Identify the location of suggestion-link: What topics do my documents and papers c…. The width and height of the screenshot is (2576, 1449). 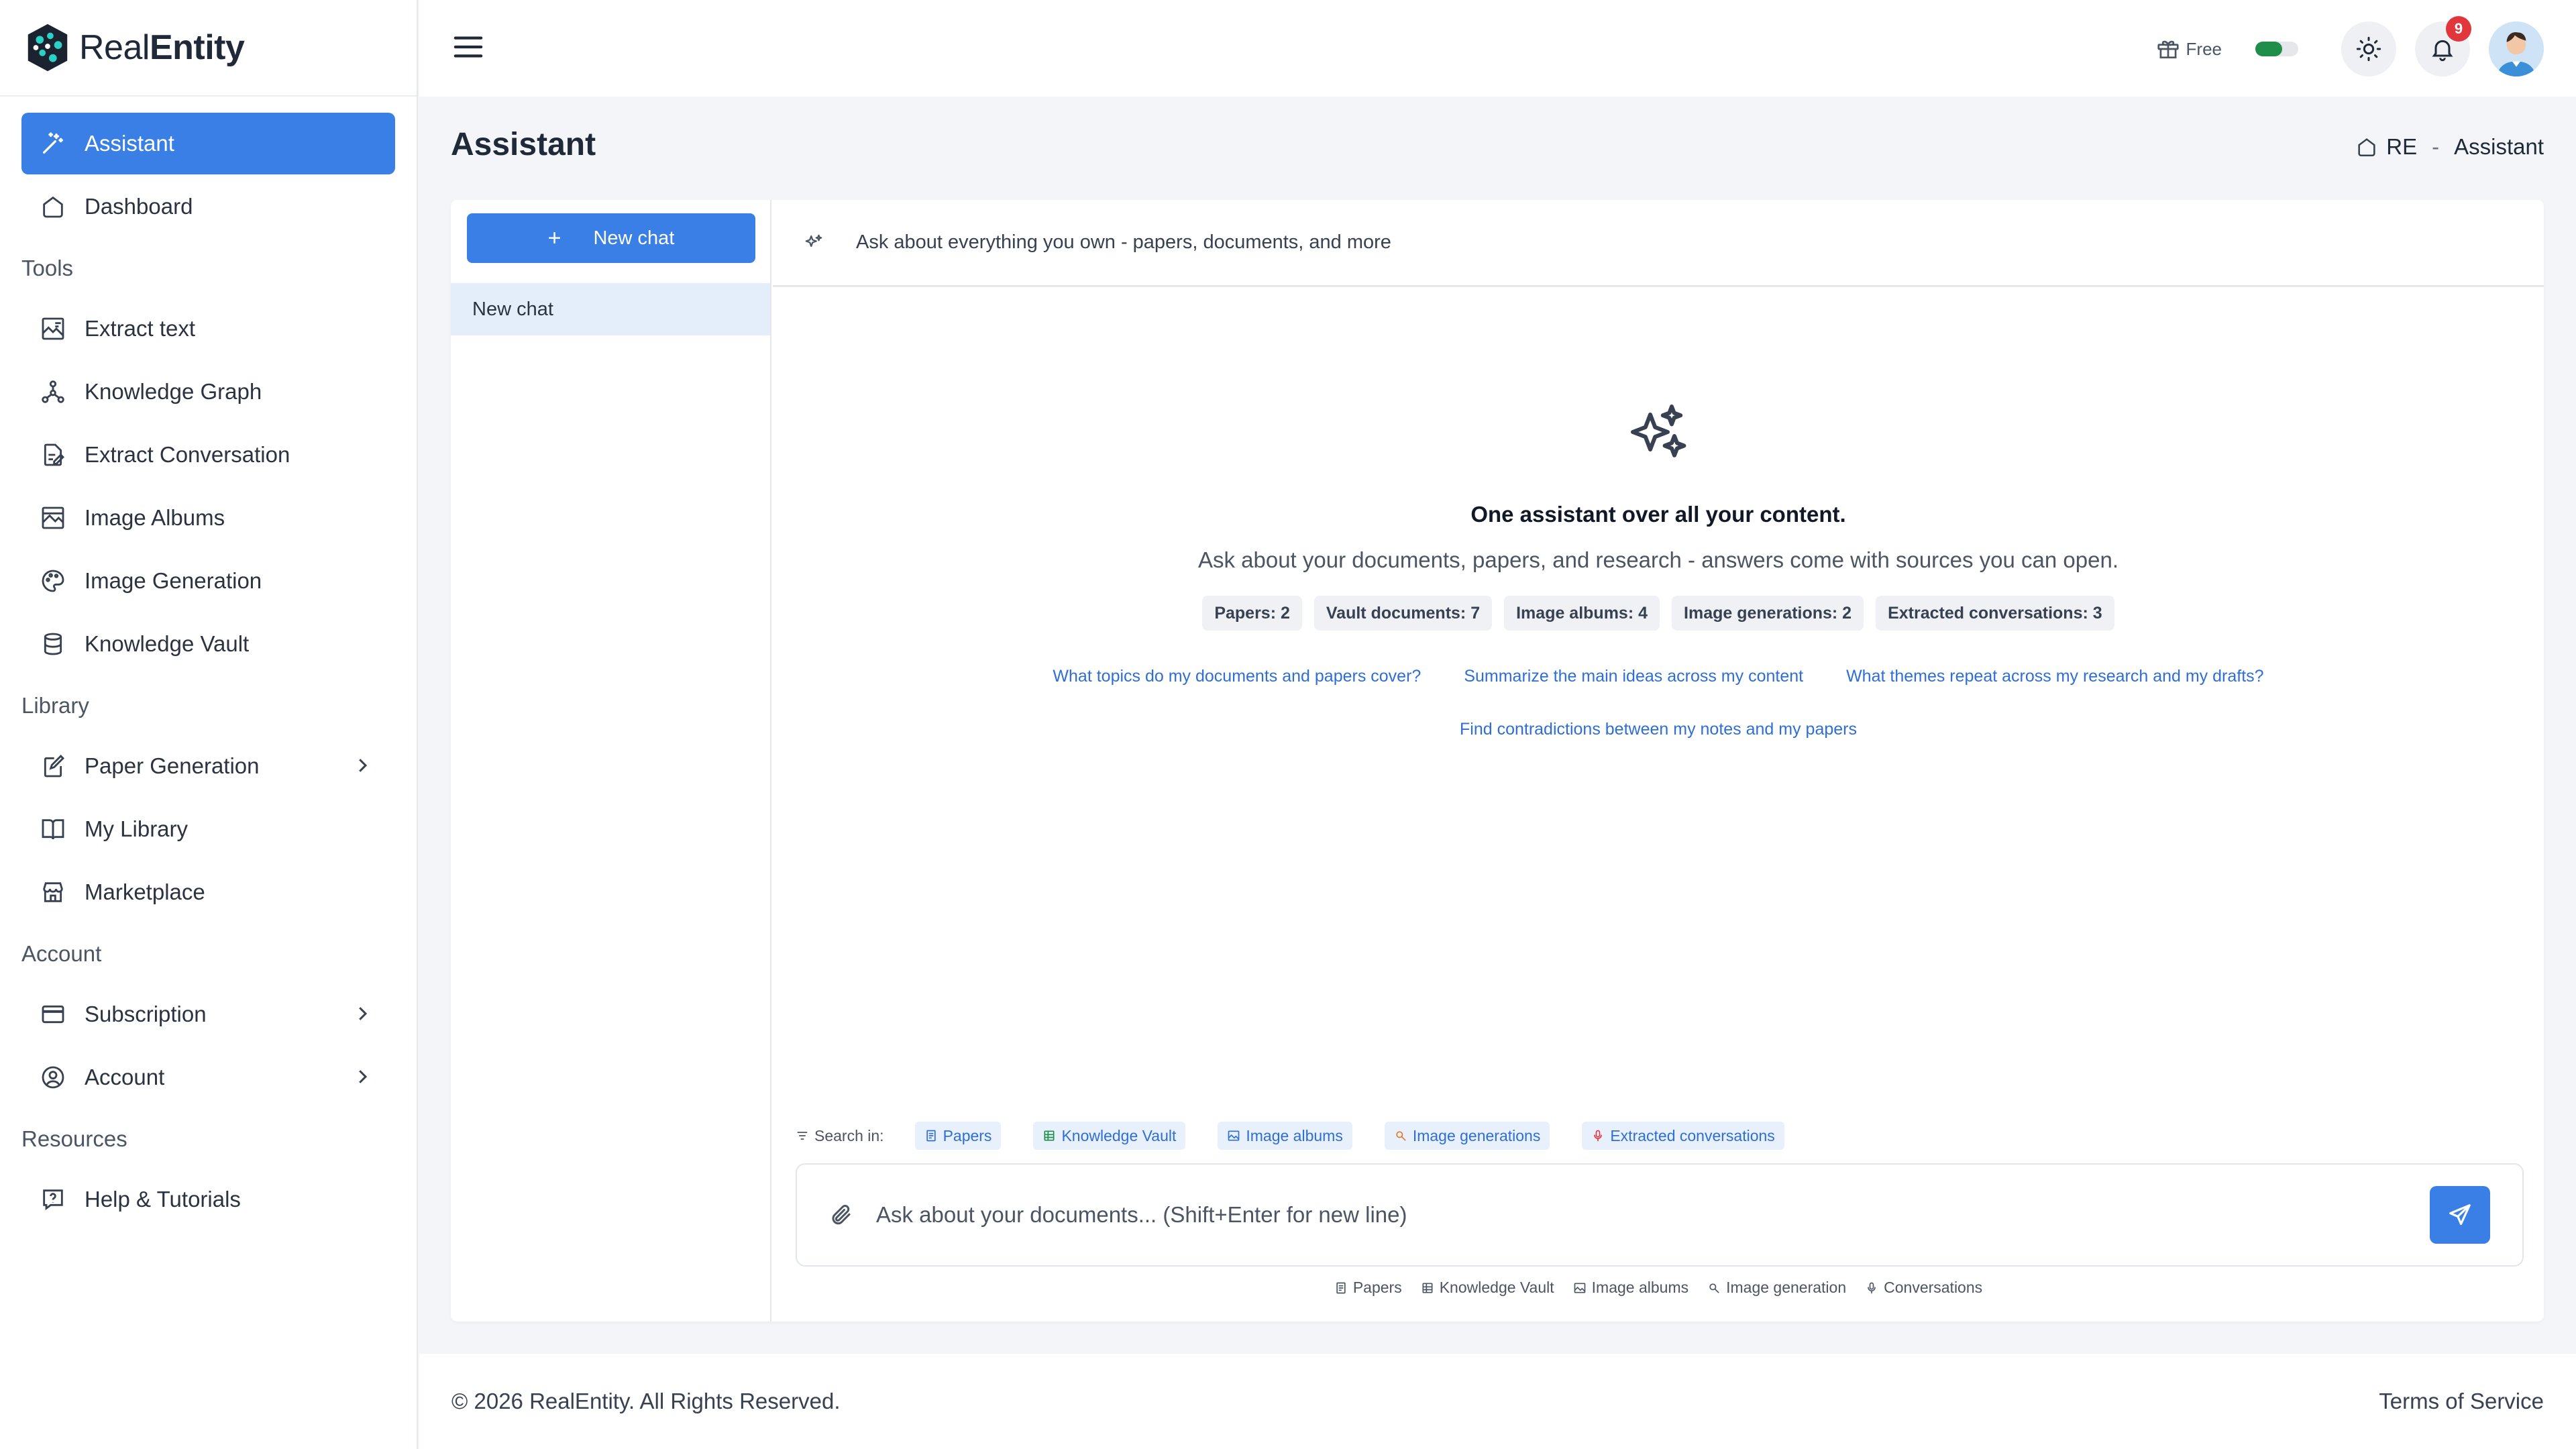
(1237, 676).